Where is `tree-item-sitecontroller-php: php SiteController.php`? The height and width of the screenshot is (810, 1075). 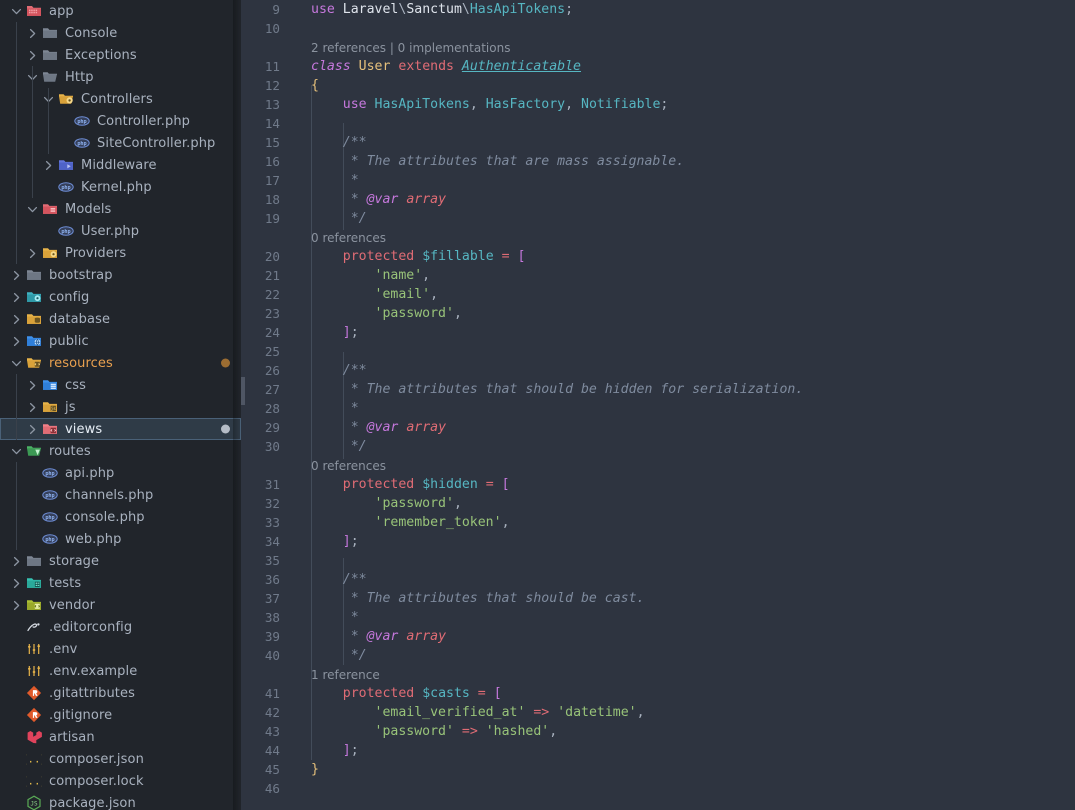 tree-item-sitecontroller-php: php SiteController.php is located at coordinates (120, 143).